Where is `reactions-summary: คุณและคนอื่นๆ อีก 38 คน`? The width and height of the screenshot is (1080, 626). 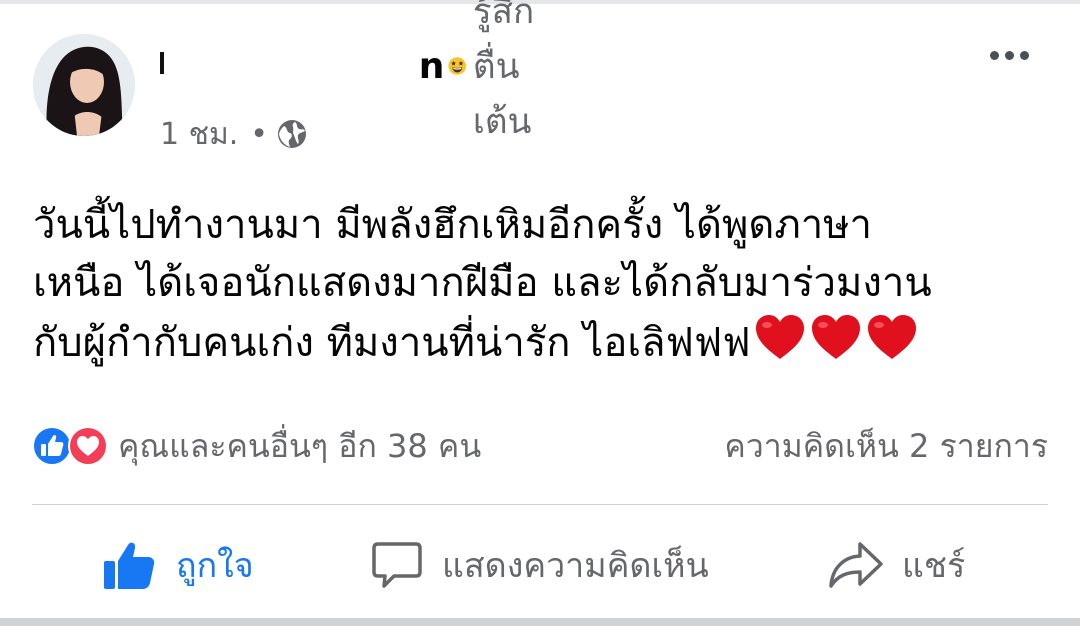
reactions-summary: คุณและคนอื่นๆ อีก 38 คน is located at coordinates (256, 446).